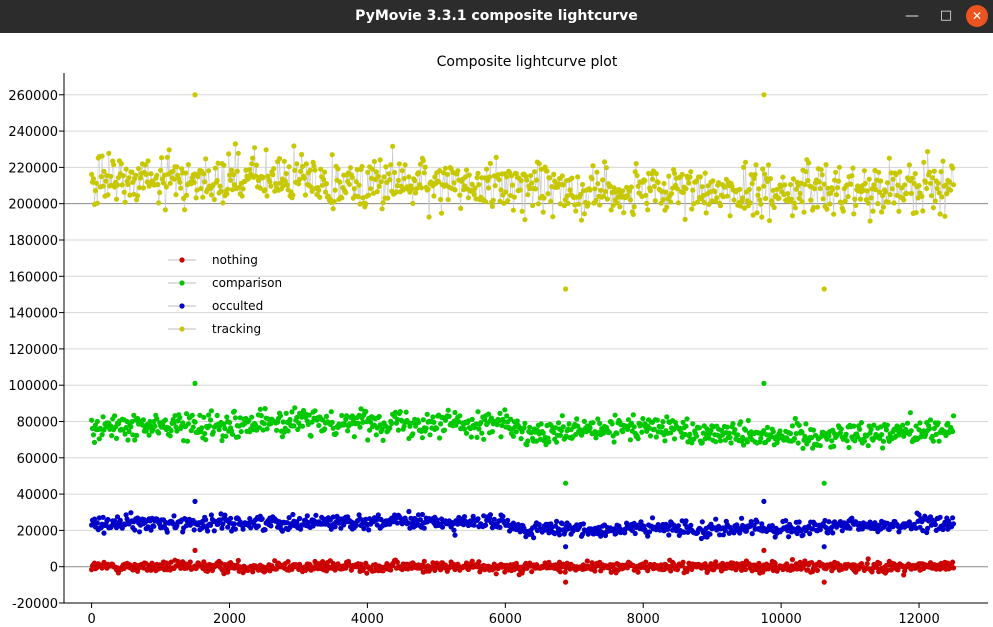 The image size is (993, 627). Describe the element at coordinates (946, 16) in the screenshot. I see `maximize-icon: □` at that location.